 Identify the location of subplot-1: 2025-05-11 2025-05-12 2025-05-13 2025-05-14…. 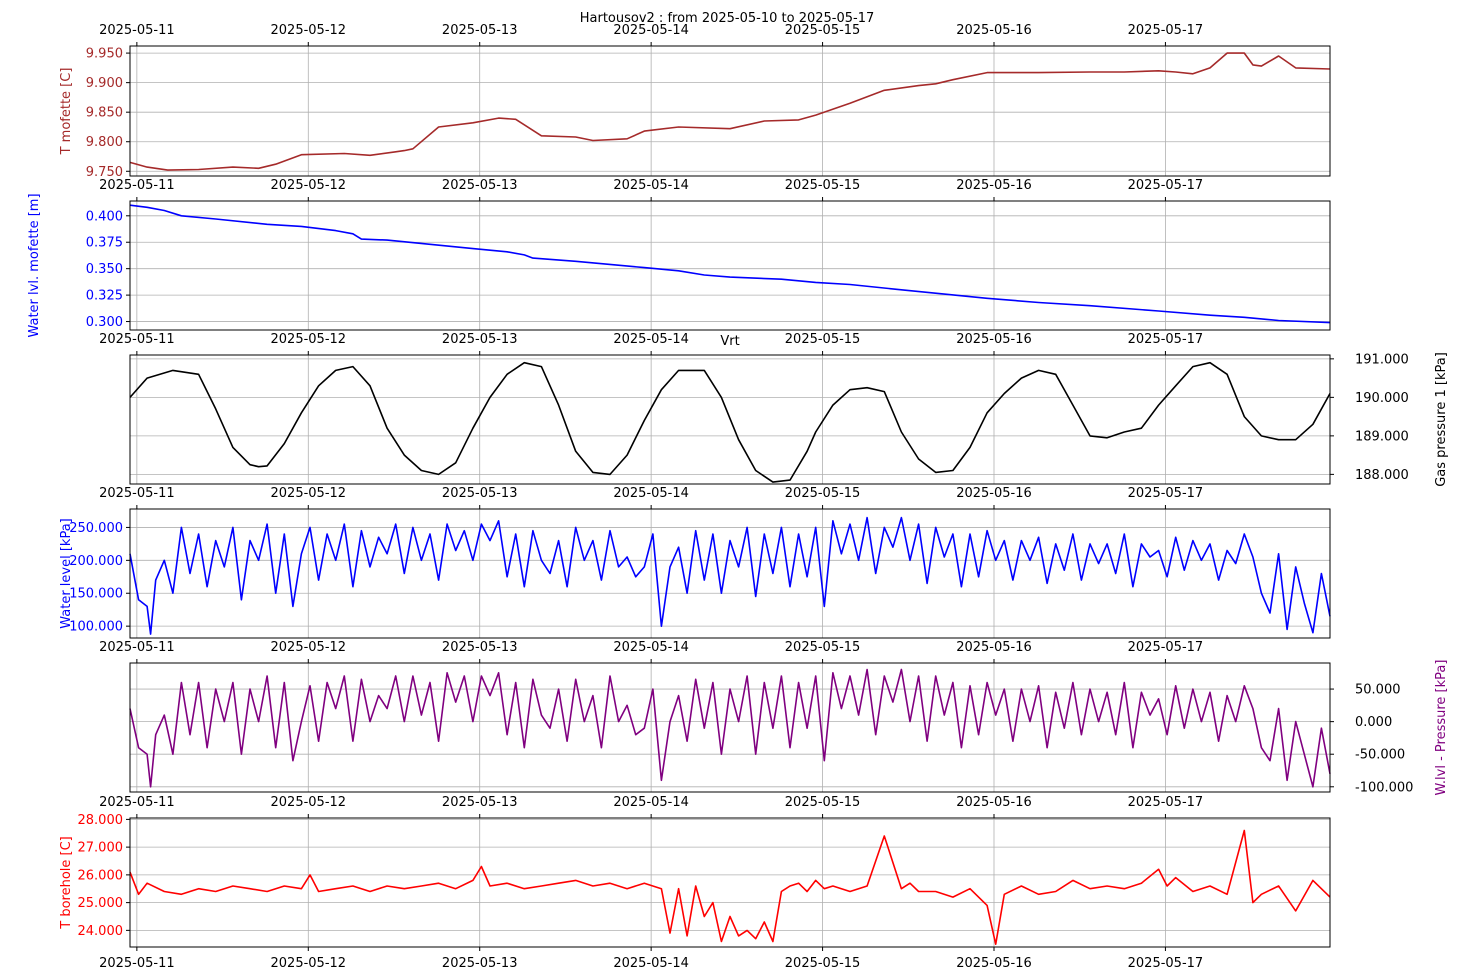
(695, 101).